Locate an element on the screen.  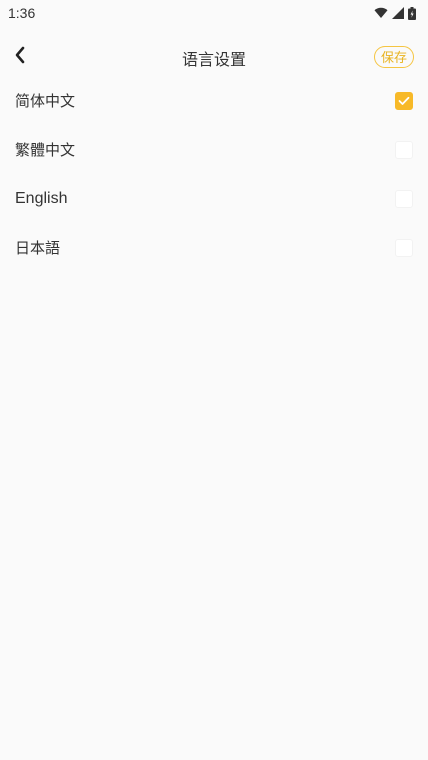
language-item-zh-hans: 简体中文 is located at coordinates (214, 100).